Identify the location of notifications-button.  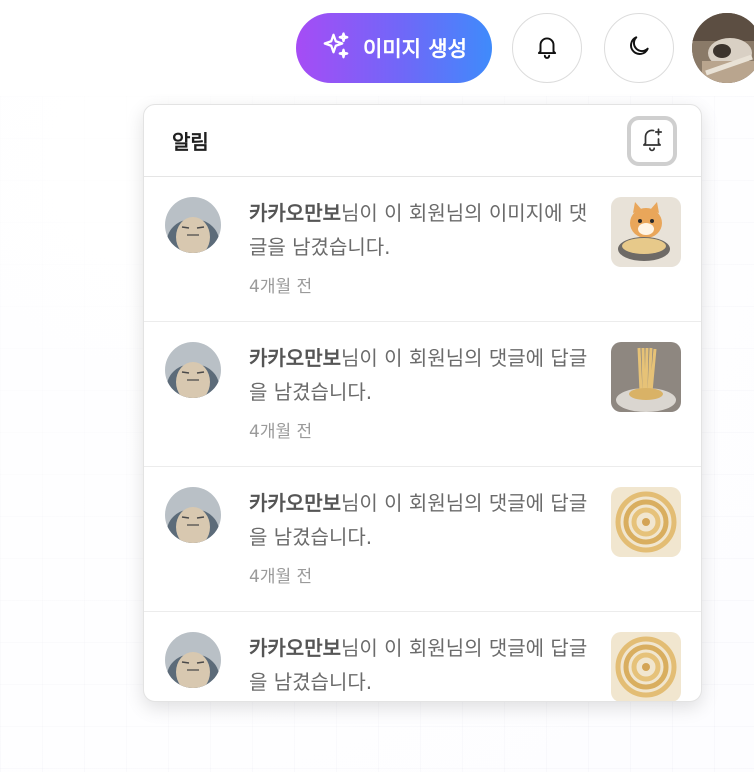
(547, 48).